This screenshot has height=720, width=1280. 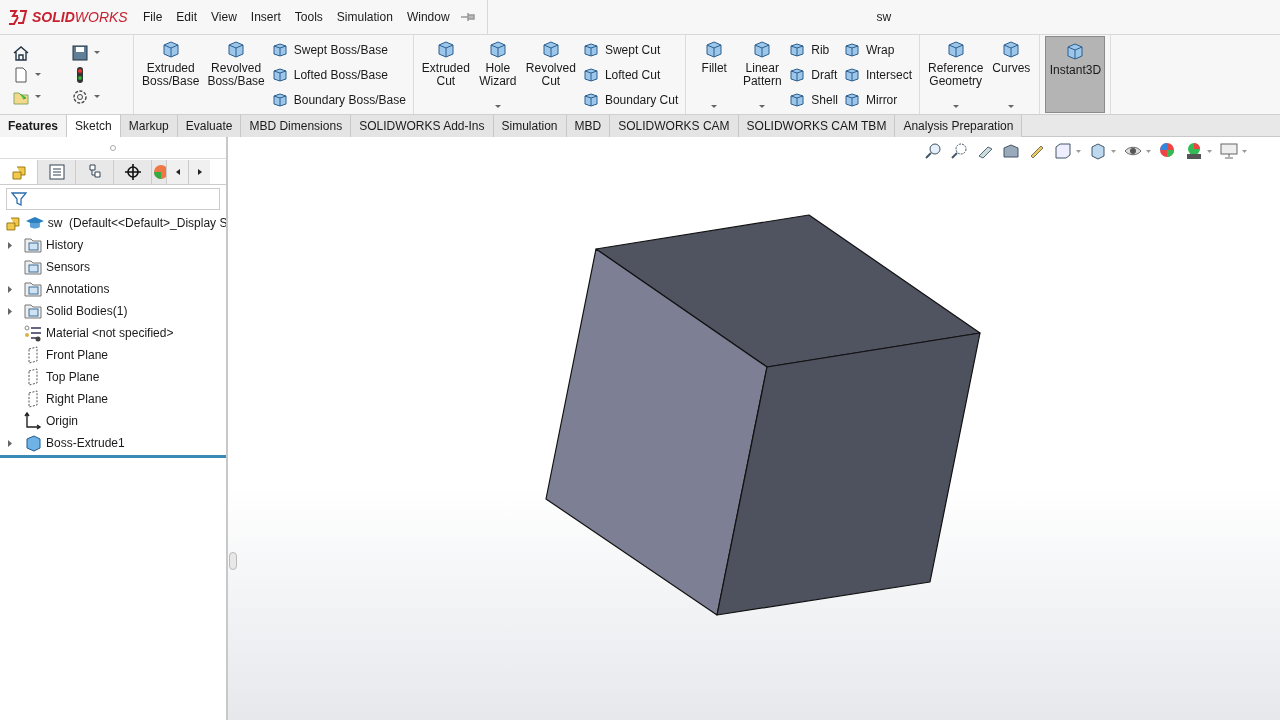 I want to click on material-list-icon, so click(x=33, y=333).